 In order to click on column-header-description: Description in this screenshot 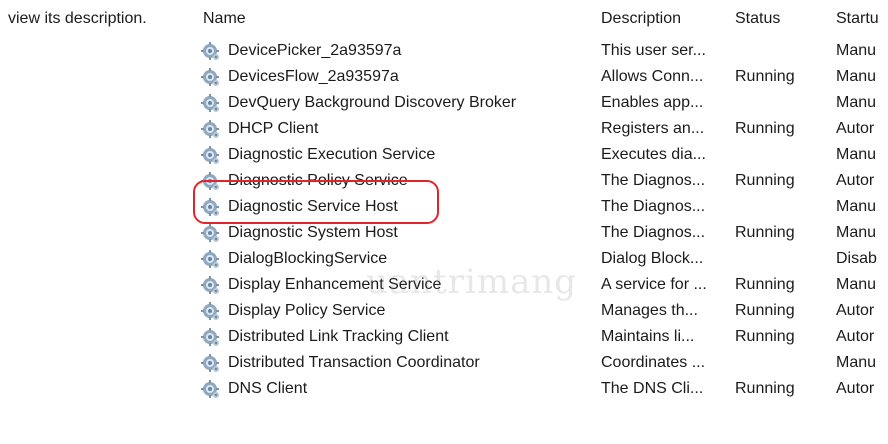, I will do `click(641, 19)`.